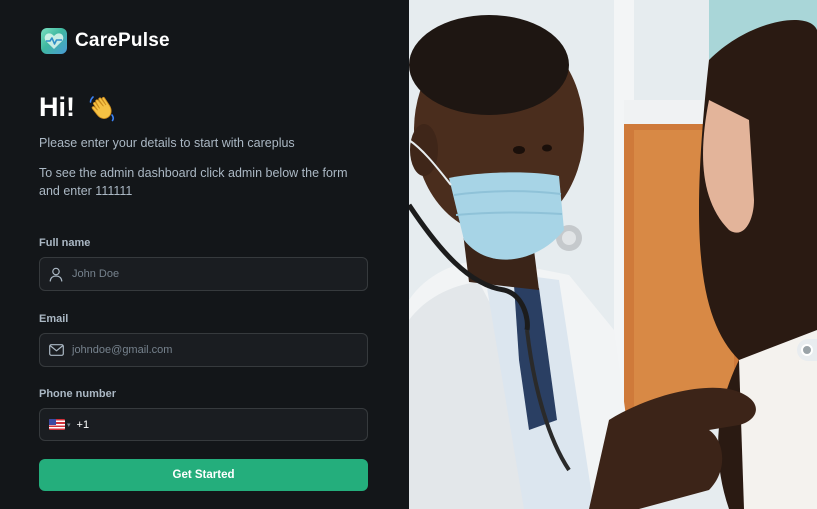  What do you see at coordinates (56, 350) in the screenshot?
I see `mail-icon` at bounding box center [56, 350].